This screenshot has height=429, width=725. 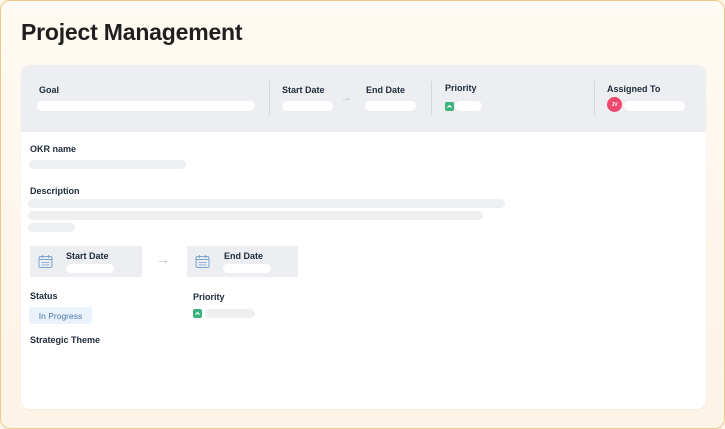 I want to click on page-title: Project Management, so click(x=132, y=32).